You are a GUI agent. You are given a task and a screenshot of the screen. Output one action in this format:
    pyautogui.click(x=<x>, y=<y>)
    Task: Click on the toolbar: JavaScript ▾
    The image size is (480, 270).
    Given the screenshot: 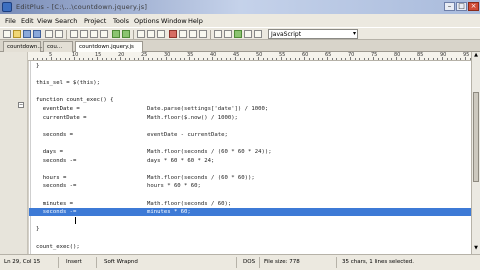 What is the action you would take?
    pyautogui.click(x=240, y=33)
    